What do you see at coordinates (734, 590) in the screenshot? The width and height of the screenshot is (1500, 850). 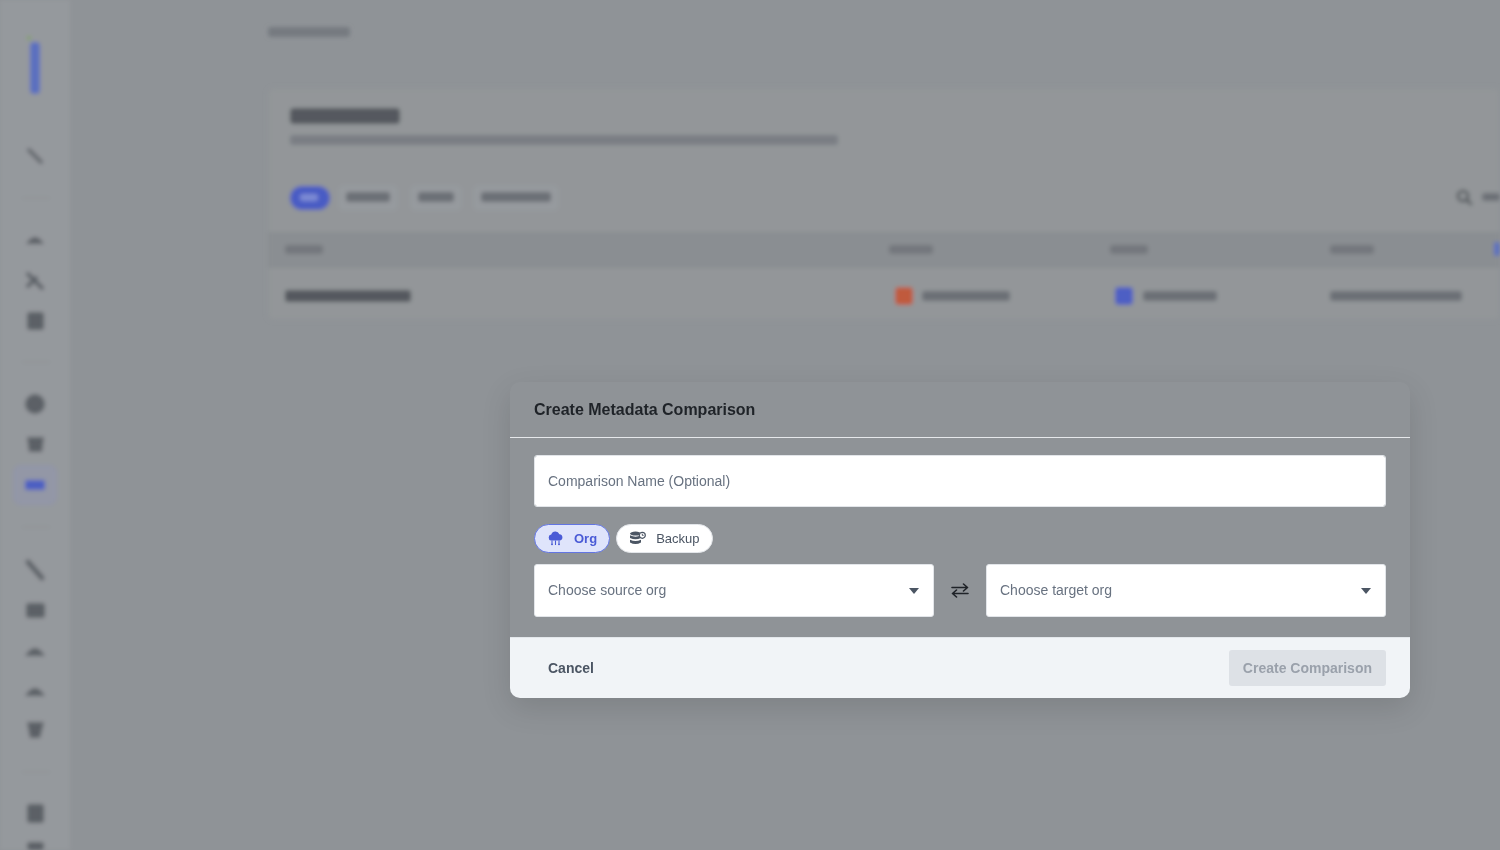 I see `source-org-select: Choose source org` at bounding box center [734, 590].